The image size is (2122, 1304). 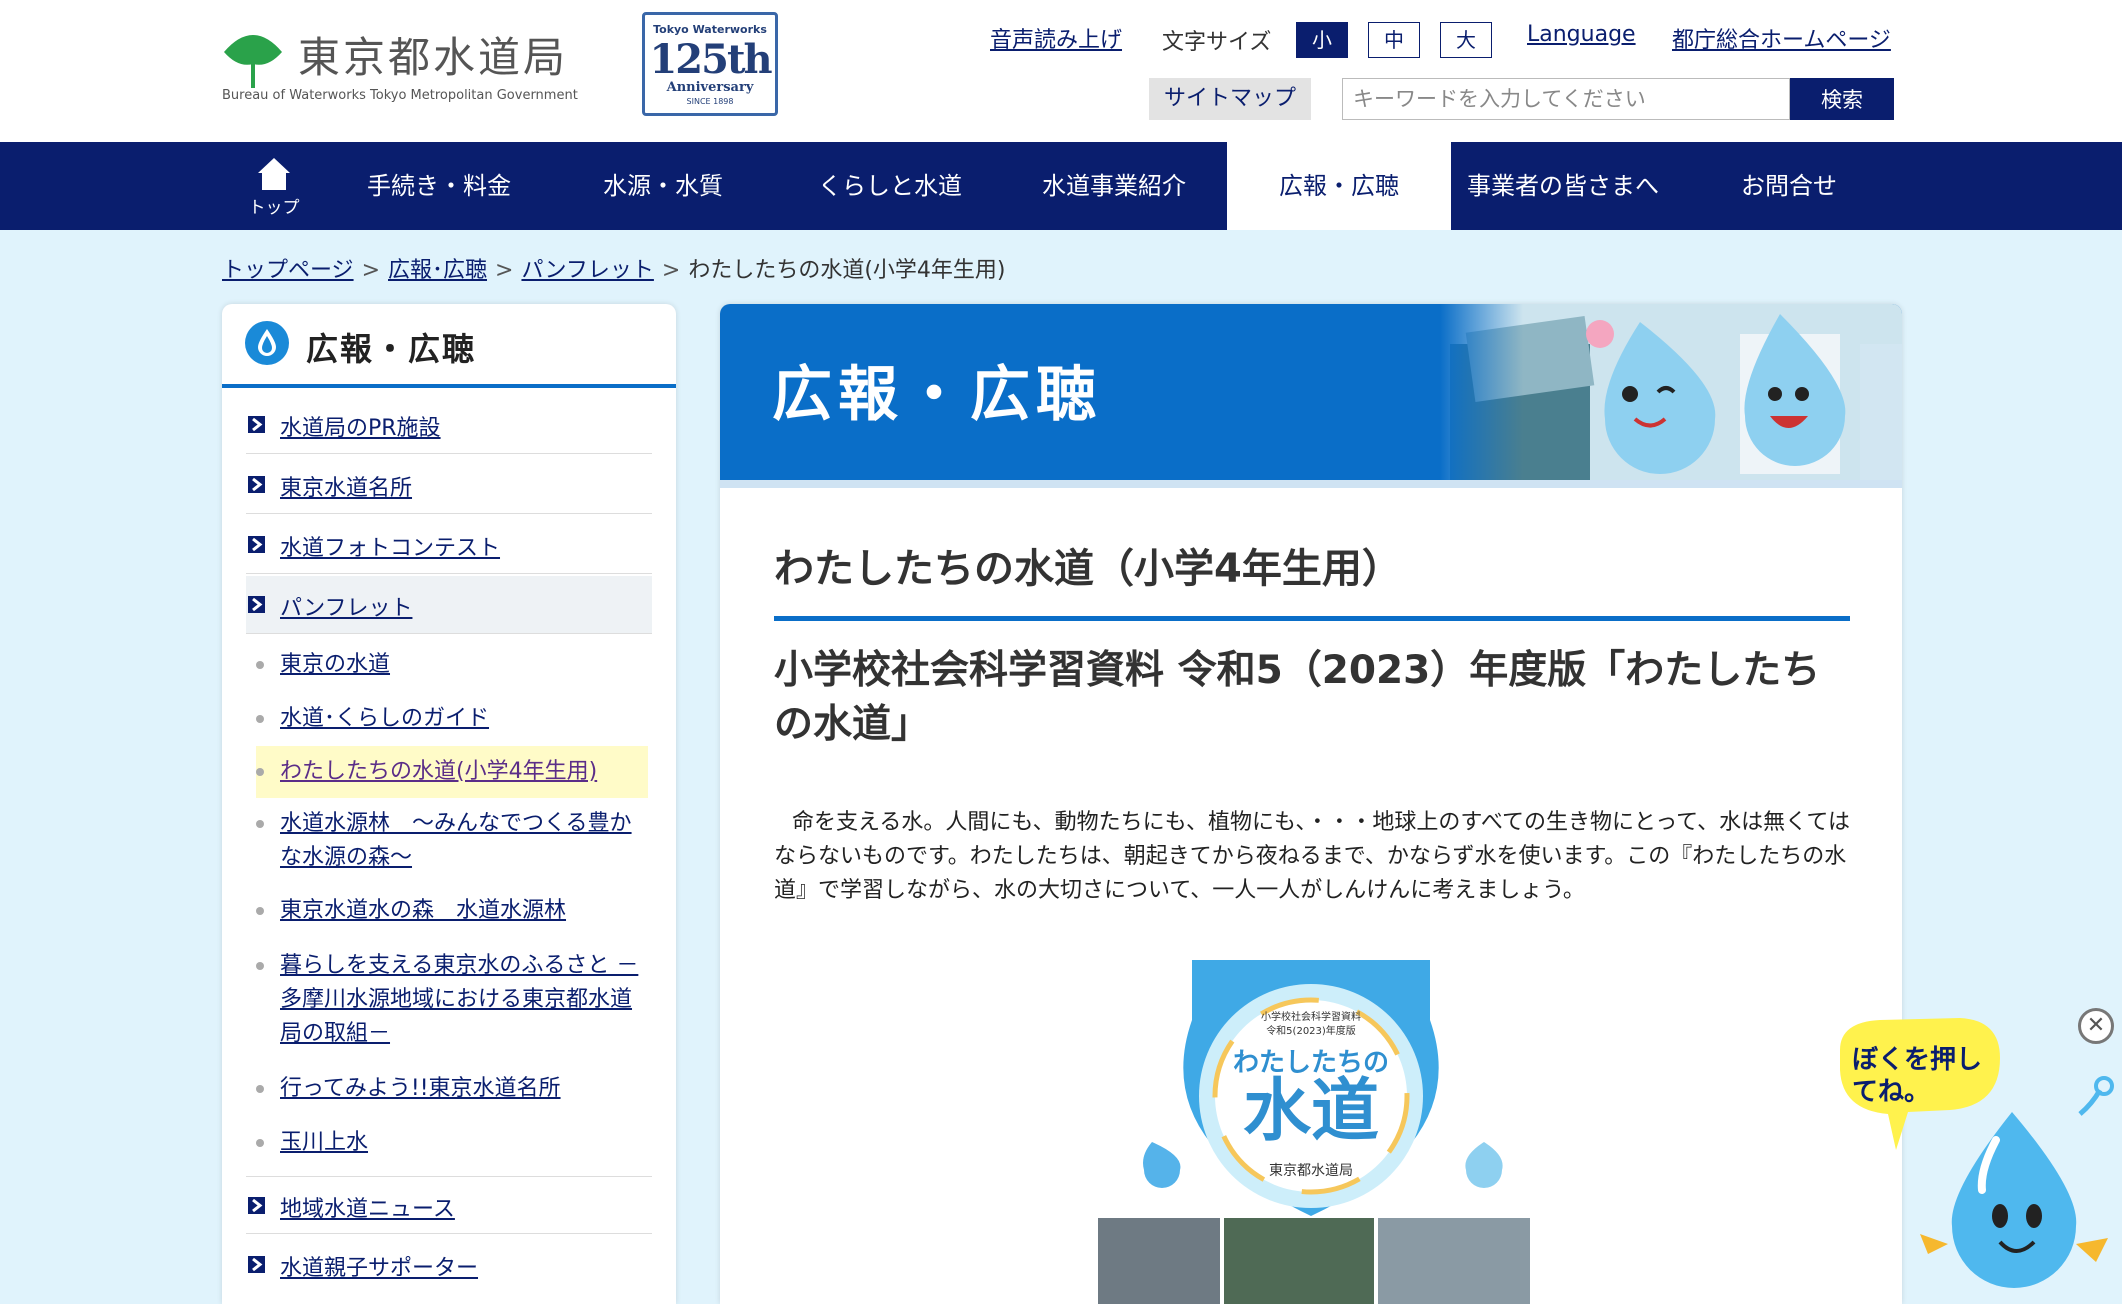 What do you see at coordinates (1781, 38) in the screenshot?
I see `metro-home-link: 都庁総合ホームページ` at bounding box center [1781, 38].